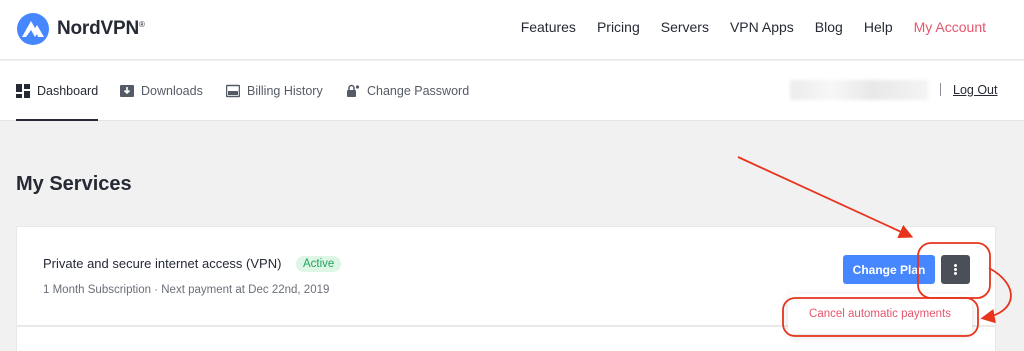 The width and height of the screenshot is (1024, 351). I want to click on tab-dashboard: Dashboard, so click(57, 91).